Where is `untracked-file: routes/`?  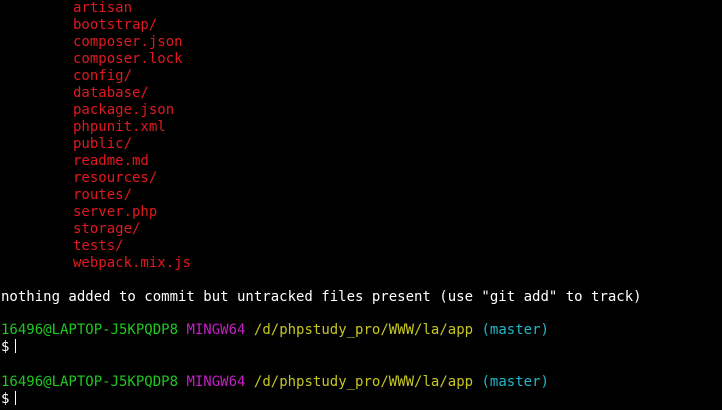
untracked-file: routes/ is located at coordinates (103, 195).